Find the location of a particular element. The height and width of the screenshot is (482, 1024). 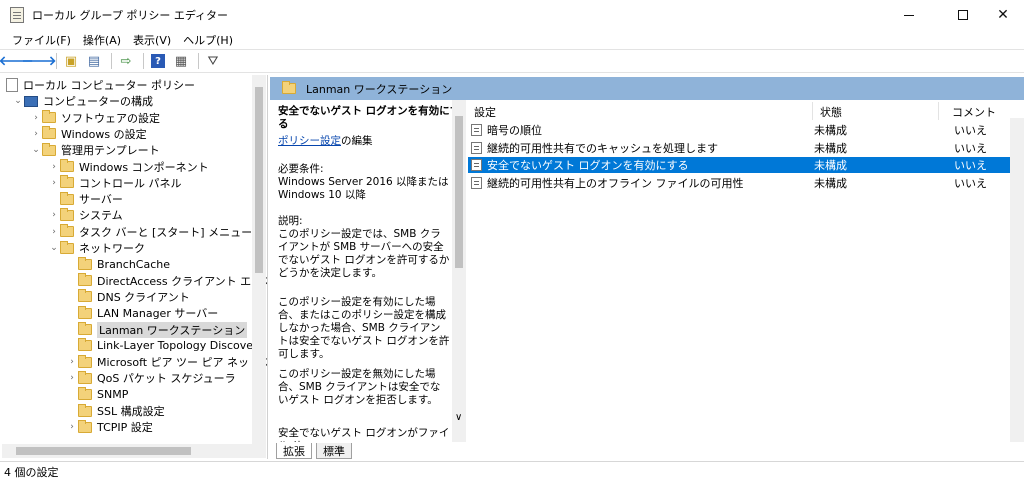

maximize-icon is located at coordinates (963, 15).